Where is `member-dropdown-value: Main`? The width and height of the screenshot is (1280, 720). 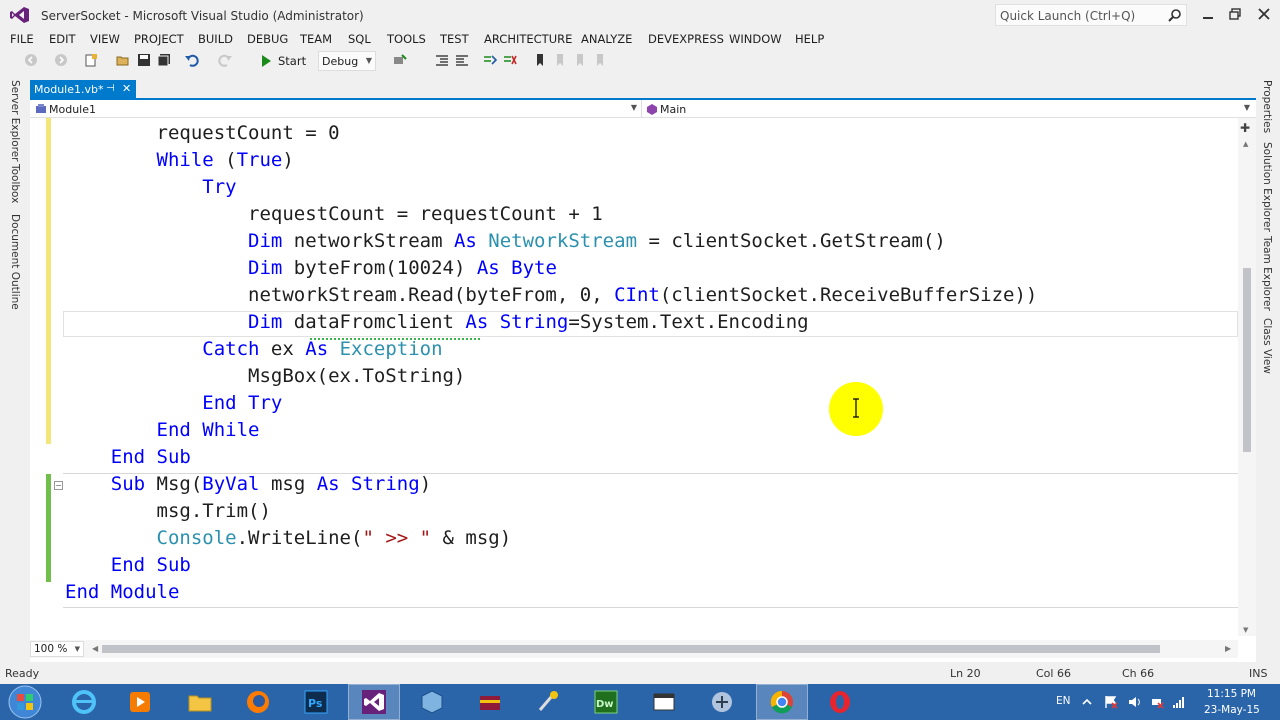 member-dropdown-value: Main is located at coordinates (673, 109).